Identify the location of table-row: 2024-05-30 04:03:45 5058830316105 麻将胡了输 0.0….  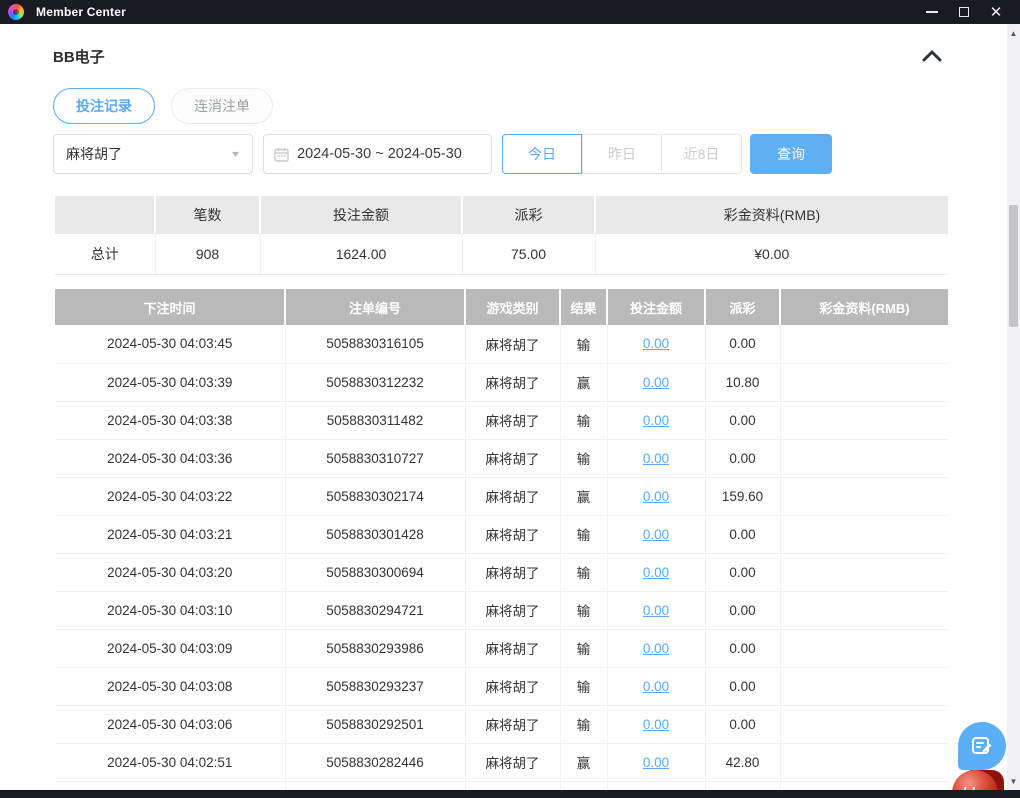
(501, 344).